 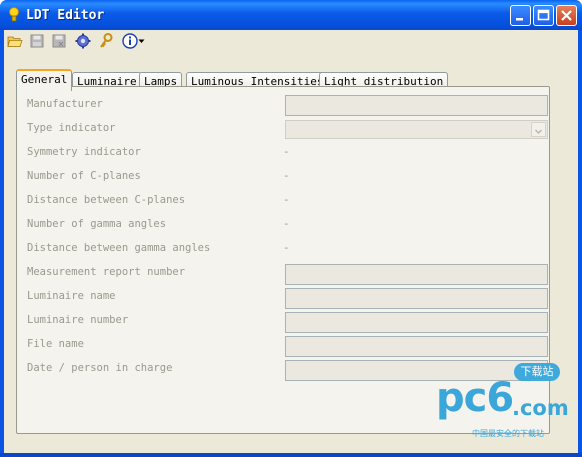 What do you see at coordinates (65, 15) in the screenshot?
I see `window-title: LDT Editor` at bounding box center [65, 15].